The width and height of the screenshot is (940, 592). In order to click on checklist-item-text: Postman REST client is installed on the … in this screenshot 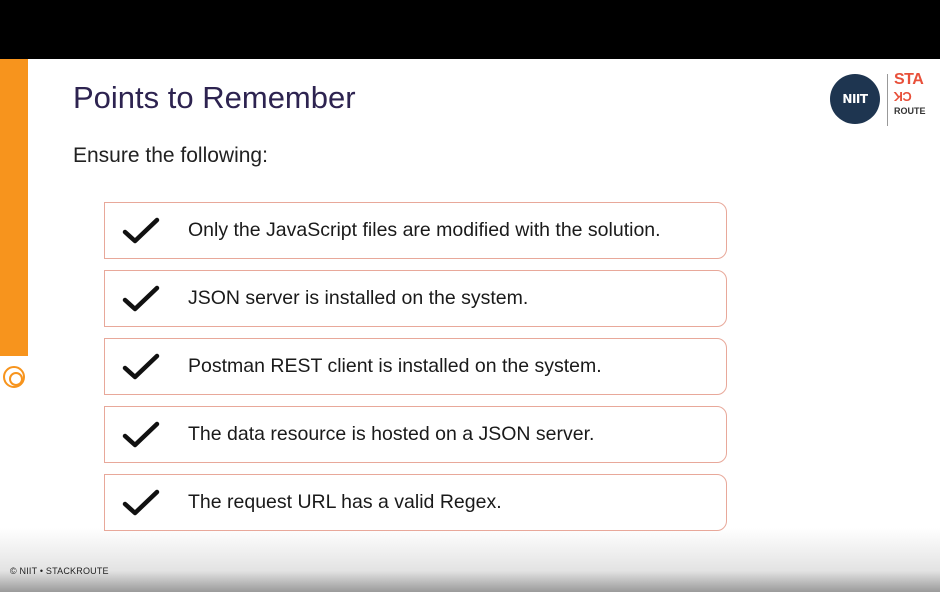, I will do `click(395, 366)`.